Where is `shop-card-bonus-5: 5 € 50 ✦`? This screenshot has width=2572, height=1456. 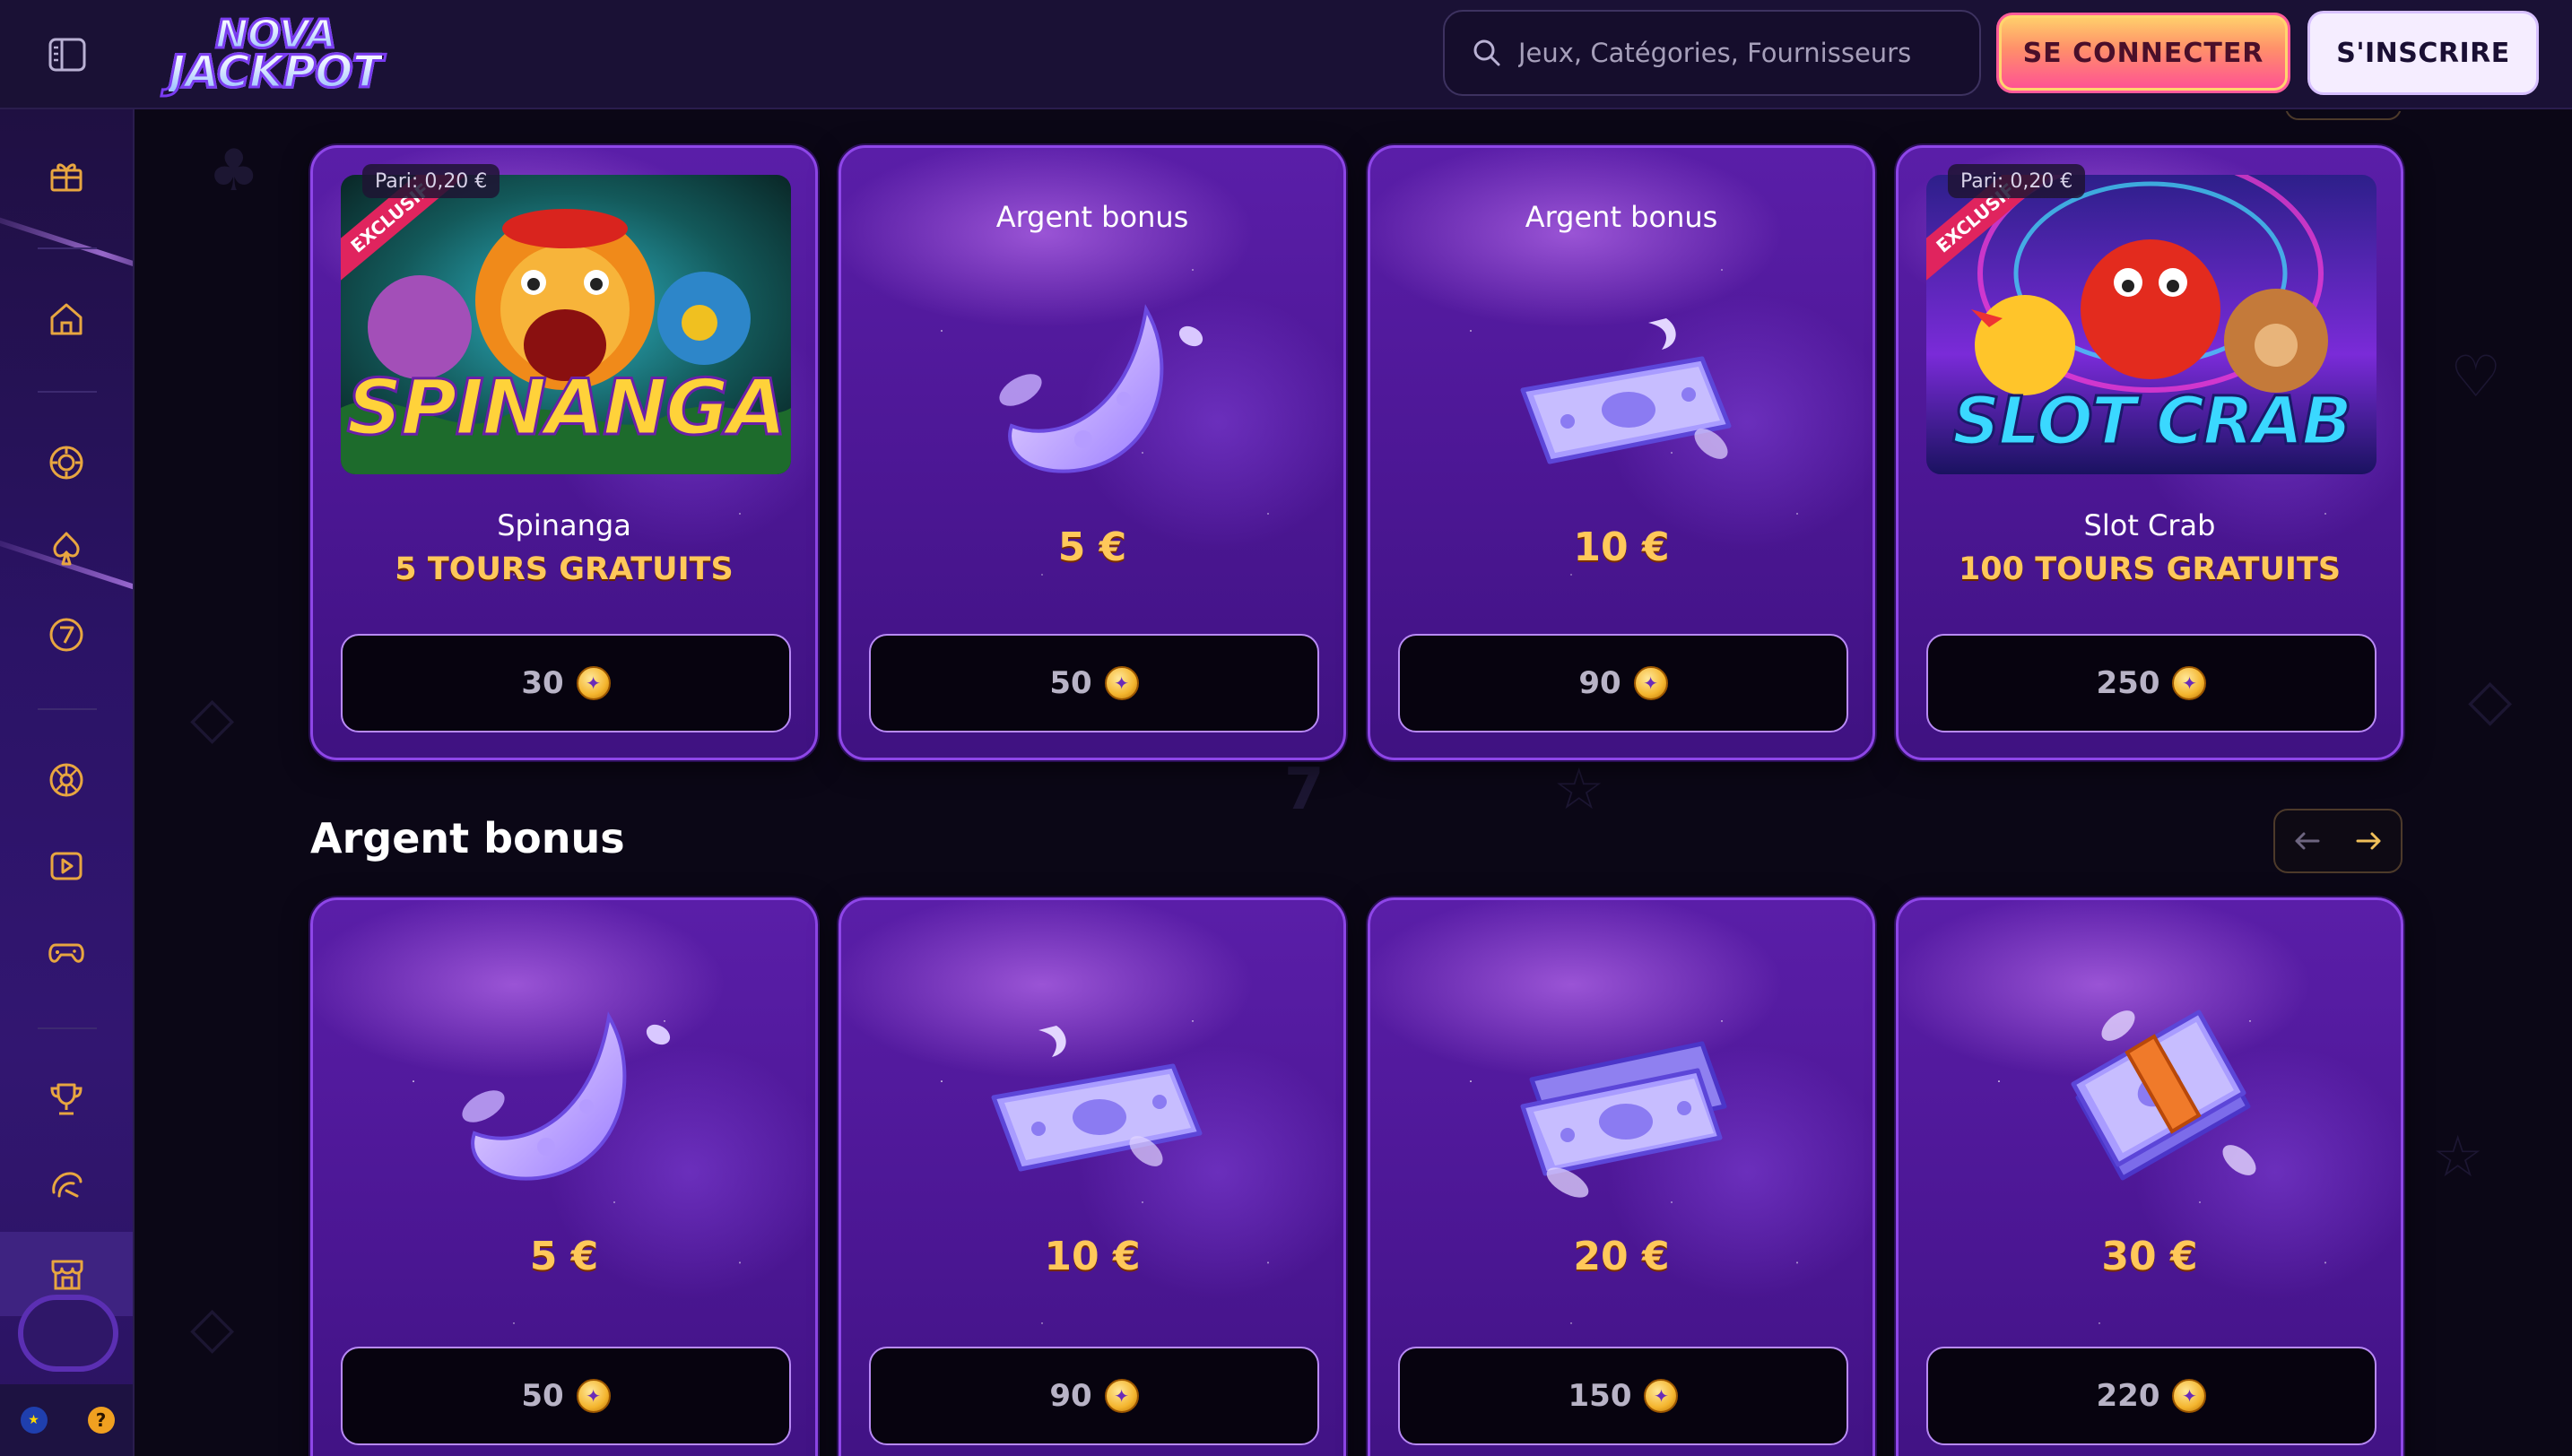 shop-card-bonus-5: 5 € 50 ✦ is located at coordinates (564, 1176).